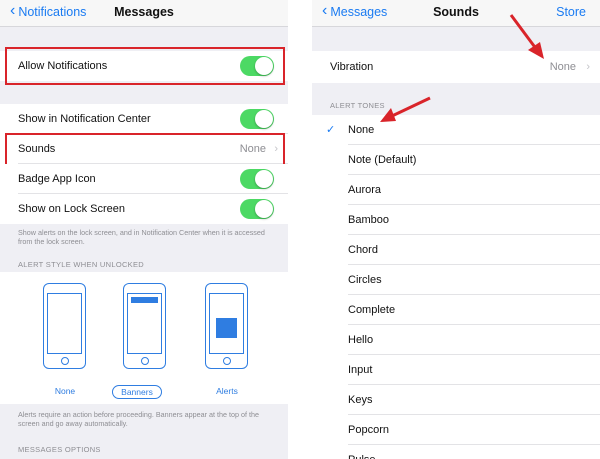 The image size is (600, 459). I want to click on tone-row: Popcorn, so click(456, 430).